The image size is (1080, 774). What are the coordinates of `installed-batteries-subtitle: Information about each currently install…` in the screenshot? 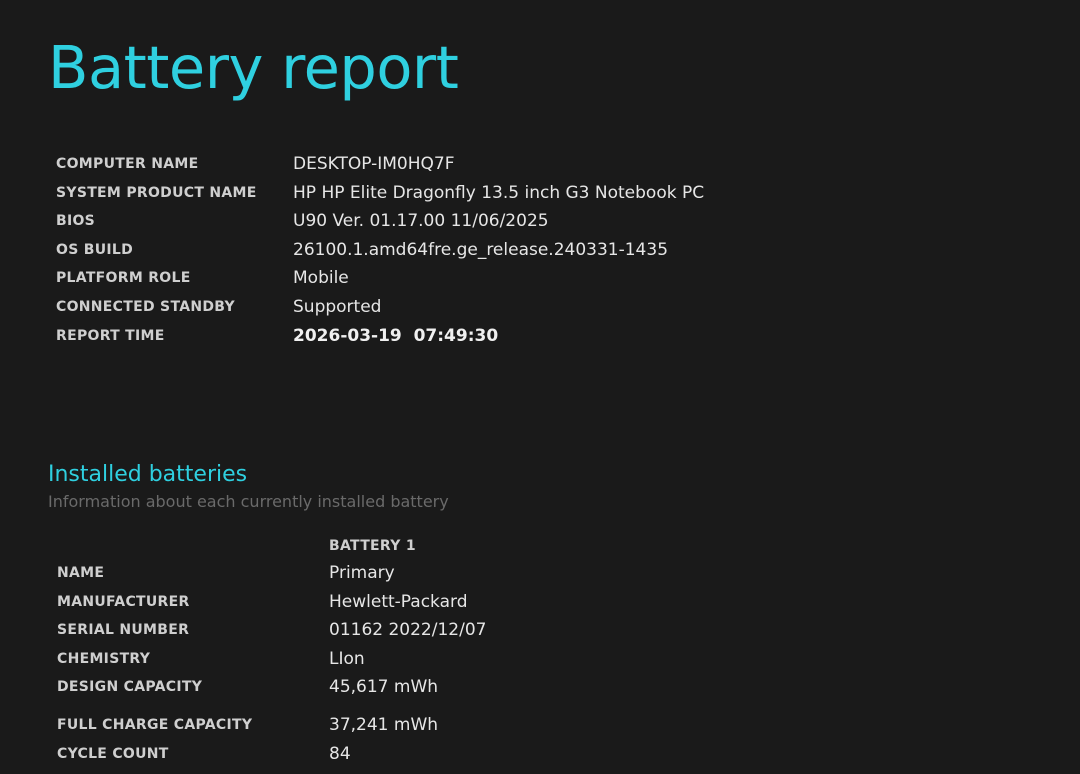 It's located at (248, 501).